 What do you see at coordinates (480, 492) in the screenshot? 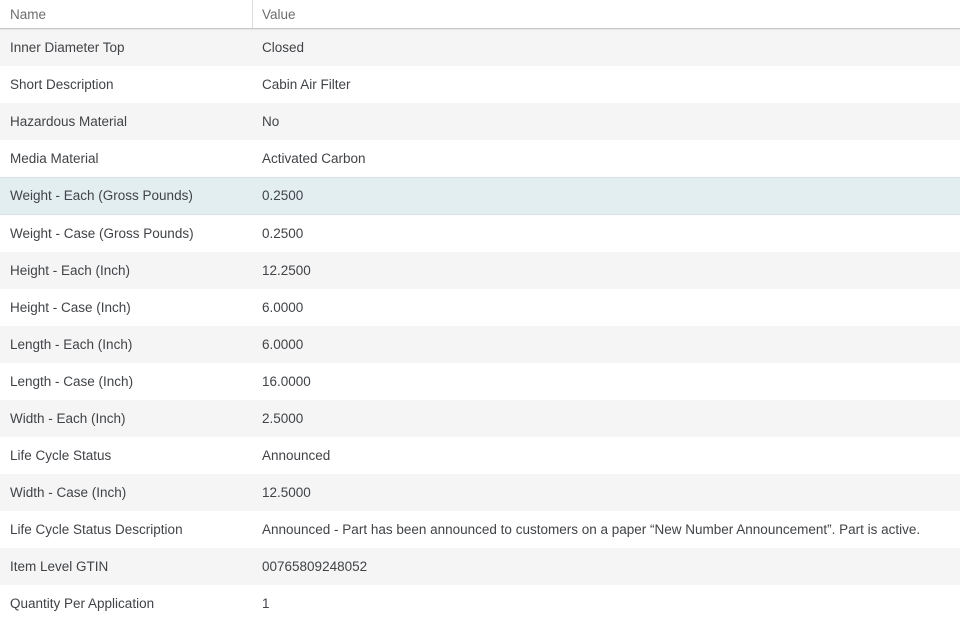
I see `table-row: Width - Case (Inch) 12.5000` at bounding box center [480, 492].